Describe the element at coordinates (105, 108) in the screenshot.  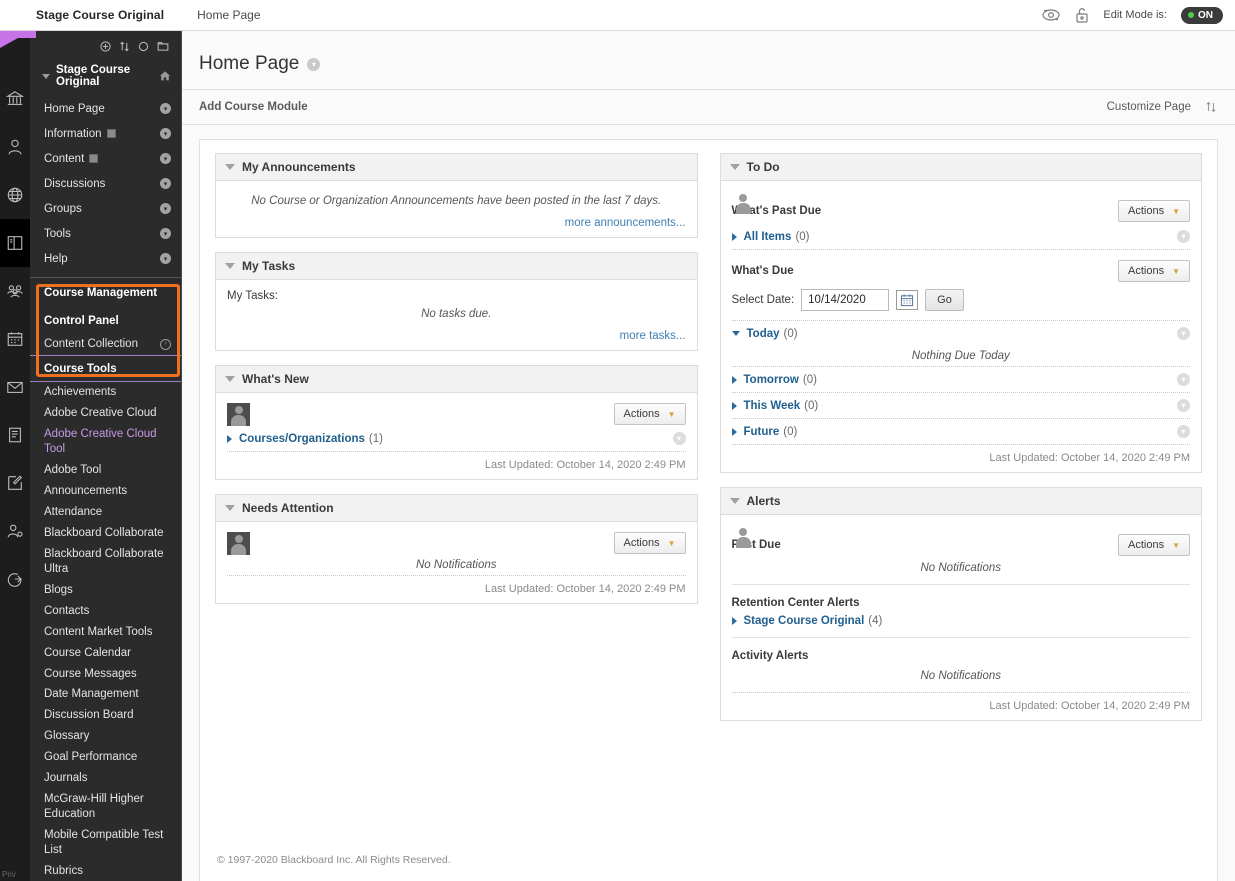
I see `sidebar-item-home-page: Home Page ▾` at that location.